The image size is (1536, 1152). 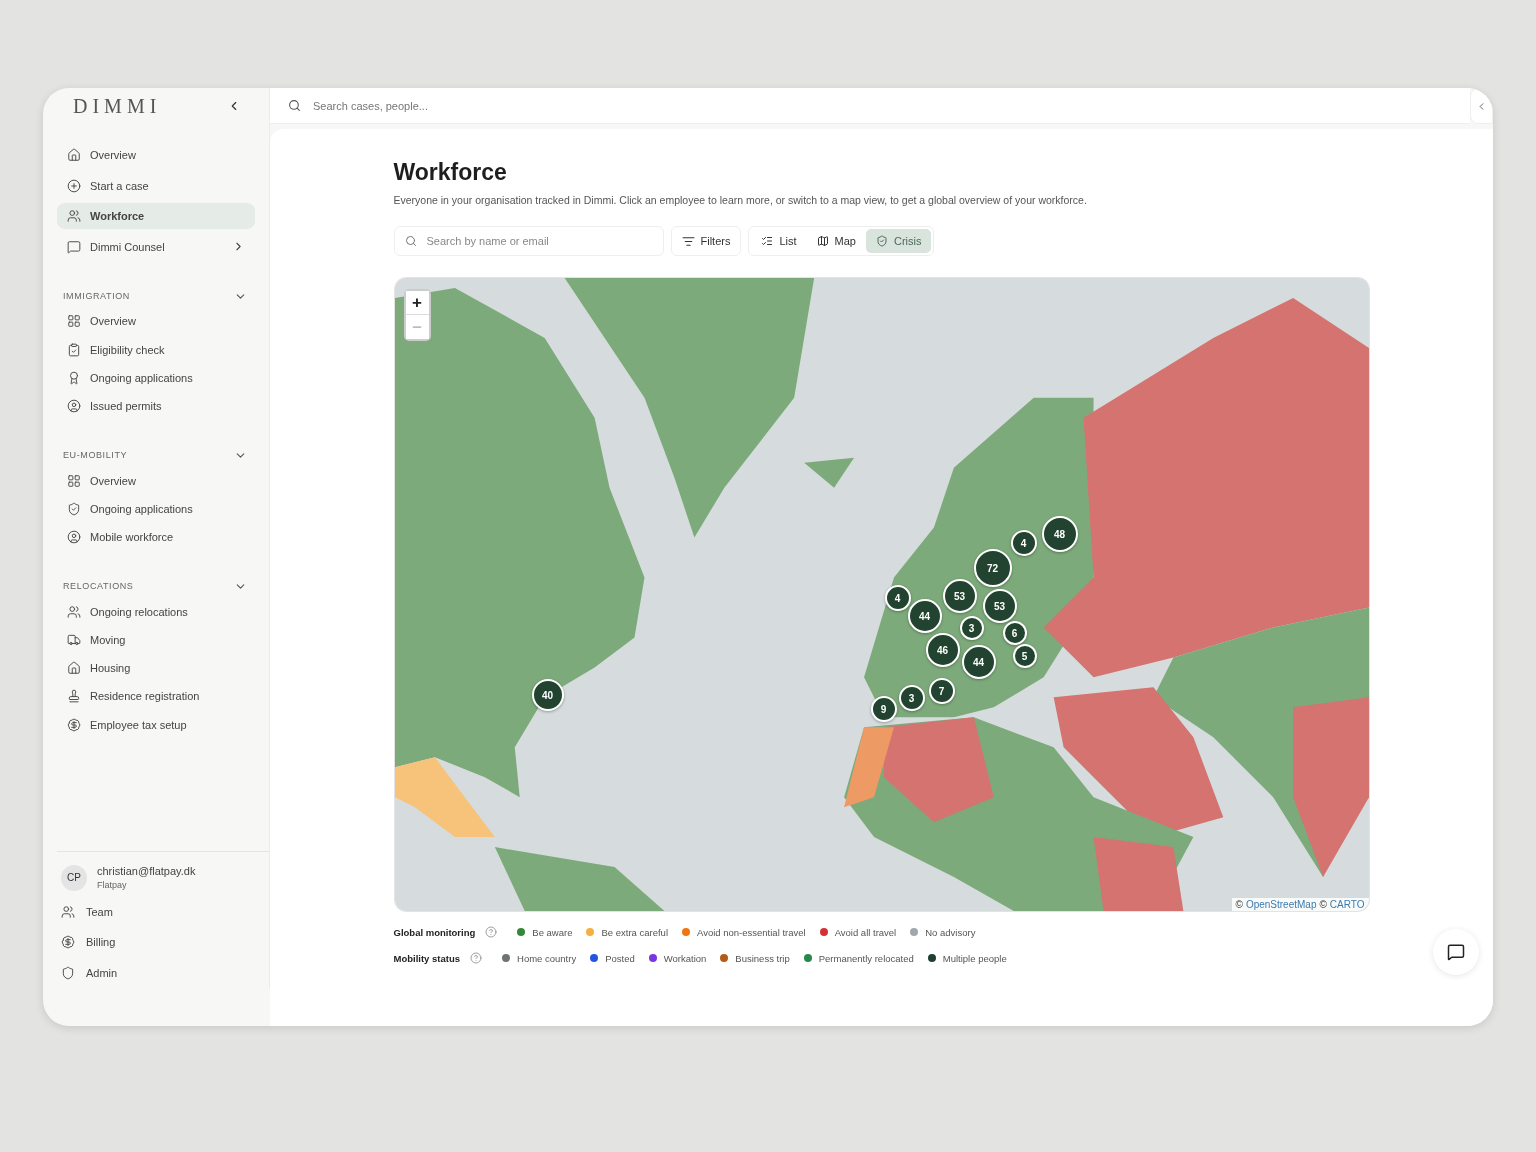 What do you see at coordinates (156, 668) in the screenshot?
I see `nav-item: Housing` at bounding box center [156, 668].